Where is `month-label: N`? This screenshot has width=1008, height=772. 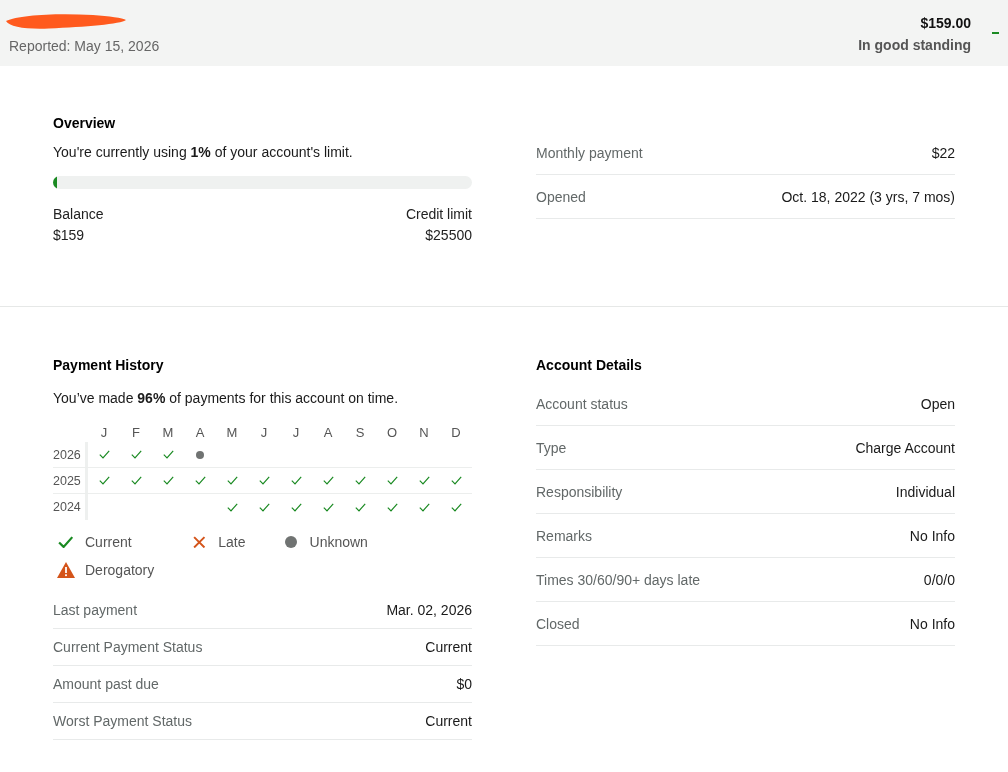 month-label: N is located at coordinates (424, 432).